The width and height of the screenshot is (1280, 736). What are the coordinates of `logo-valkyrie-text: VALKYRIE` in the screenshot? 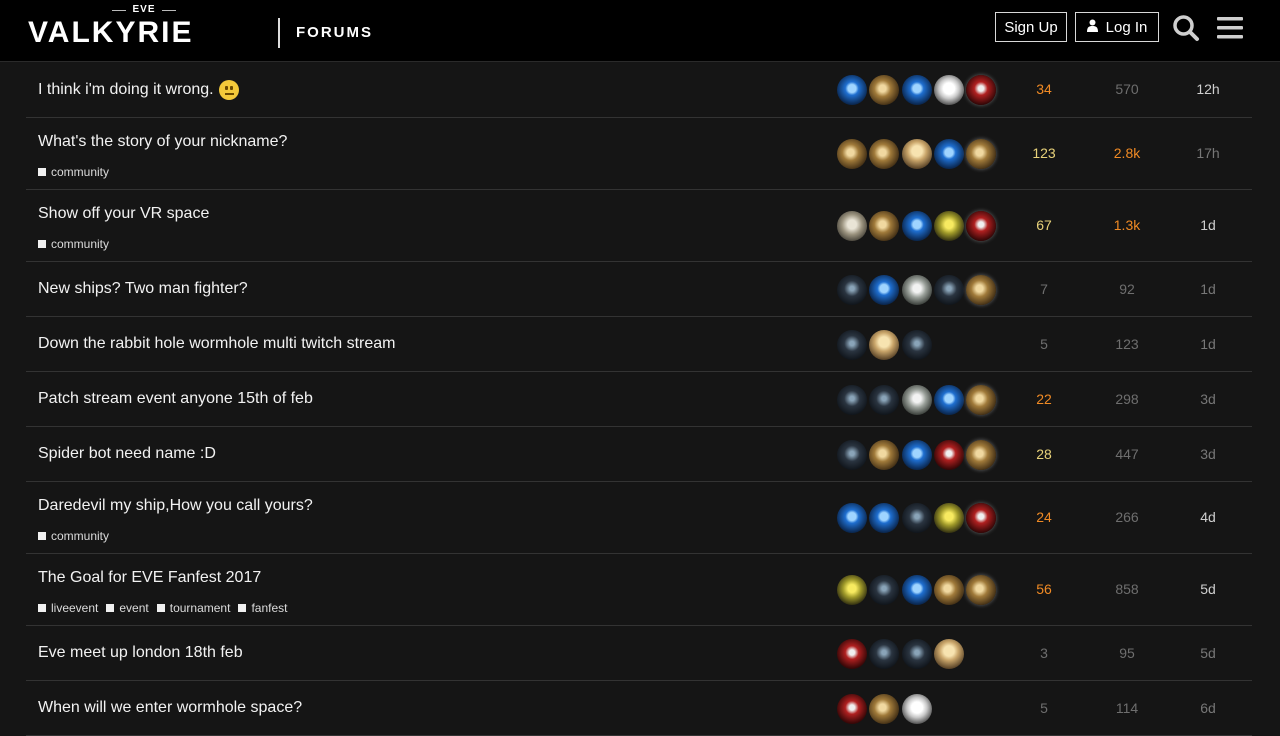 It's located at (111, 32).